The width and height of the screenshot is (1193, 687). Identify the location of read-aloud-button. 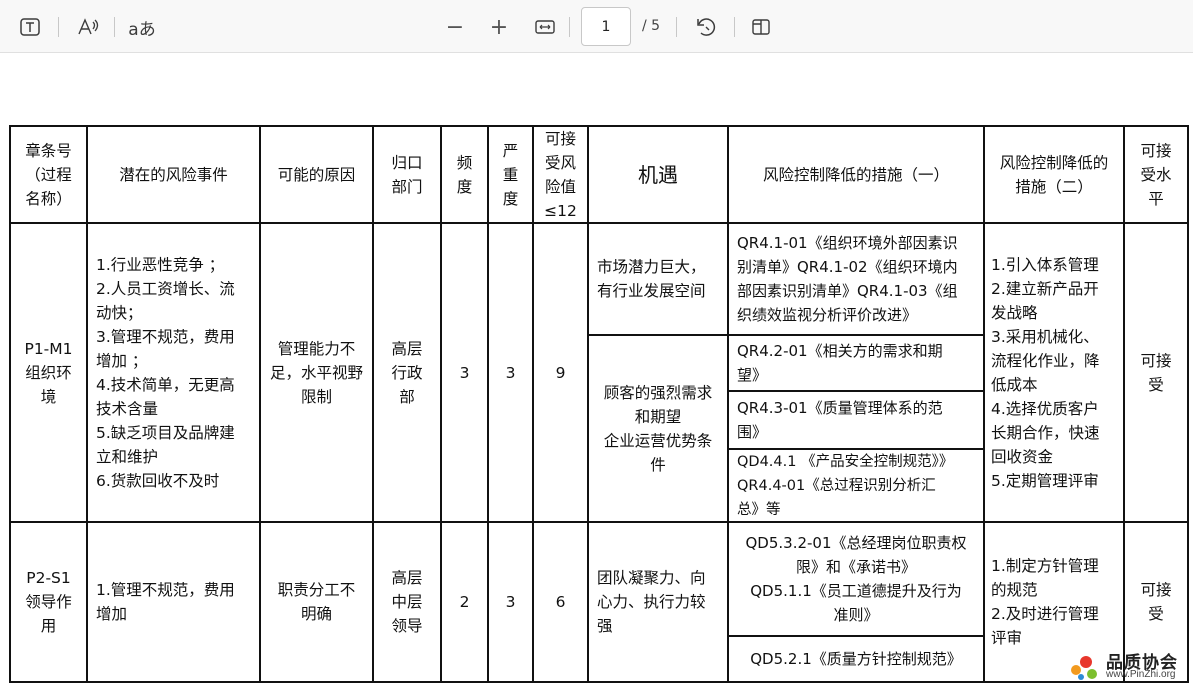
(88, 27).